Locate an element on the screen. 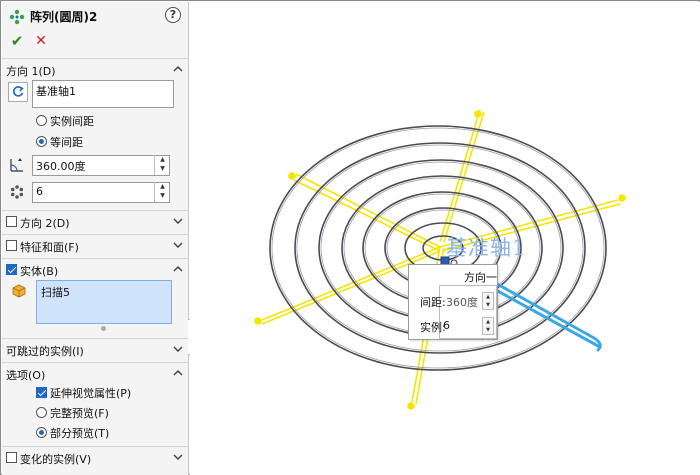  bodies-checkbox is located at coordinates (11, 269).